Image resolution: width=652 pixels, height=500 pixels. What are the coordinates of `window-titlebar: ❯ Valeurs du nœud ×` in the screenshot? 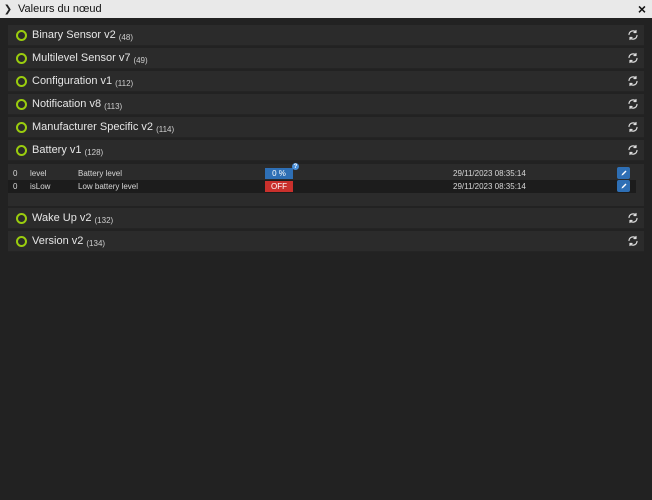 It's located at (326, 9).